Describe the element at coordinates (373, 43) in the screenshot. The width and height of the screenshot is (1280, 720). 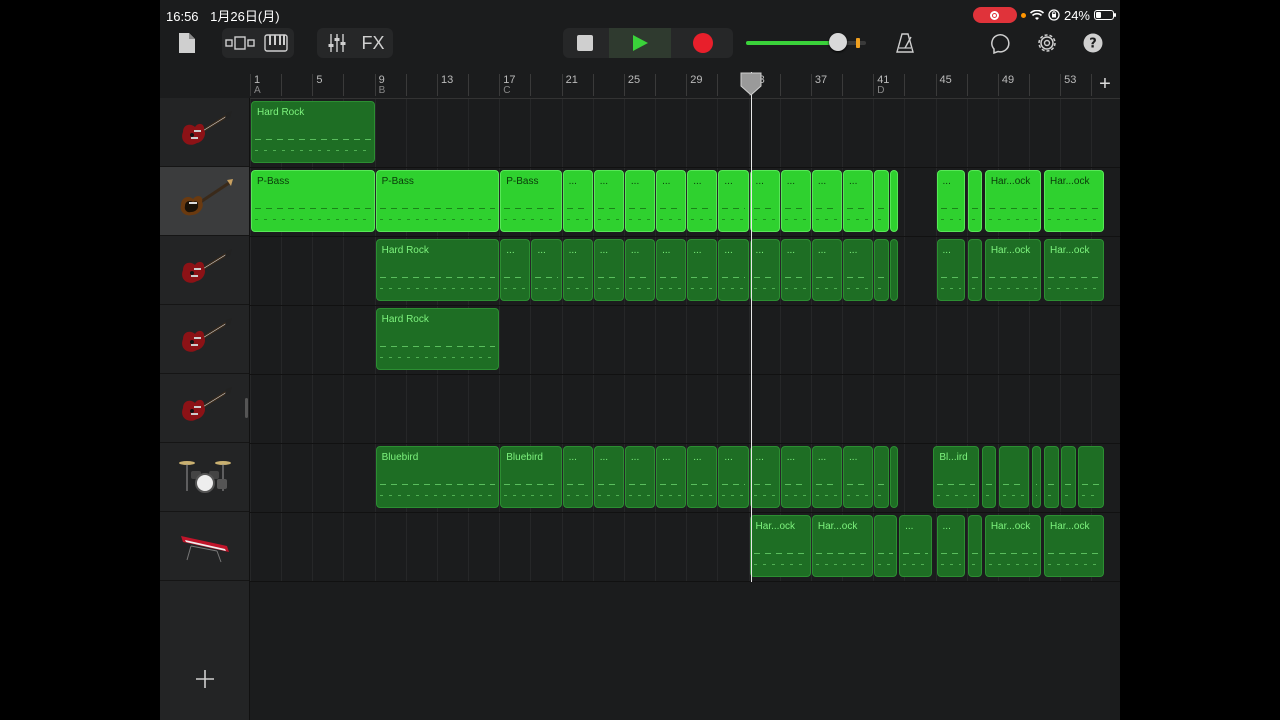
I see `fx-button: FX` at that location.